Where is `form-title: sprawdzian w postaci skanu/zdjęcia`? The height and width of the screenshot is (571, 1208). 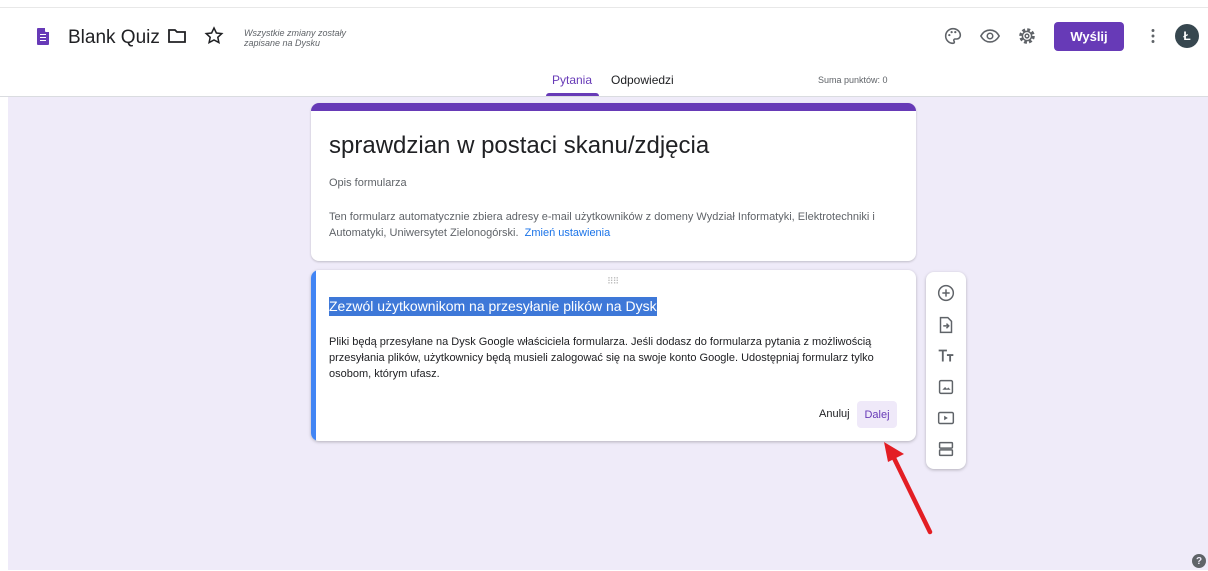 form-title: sprawdzian w postaci skanu/zdjęcia is located at coordinates (519, 146).